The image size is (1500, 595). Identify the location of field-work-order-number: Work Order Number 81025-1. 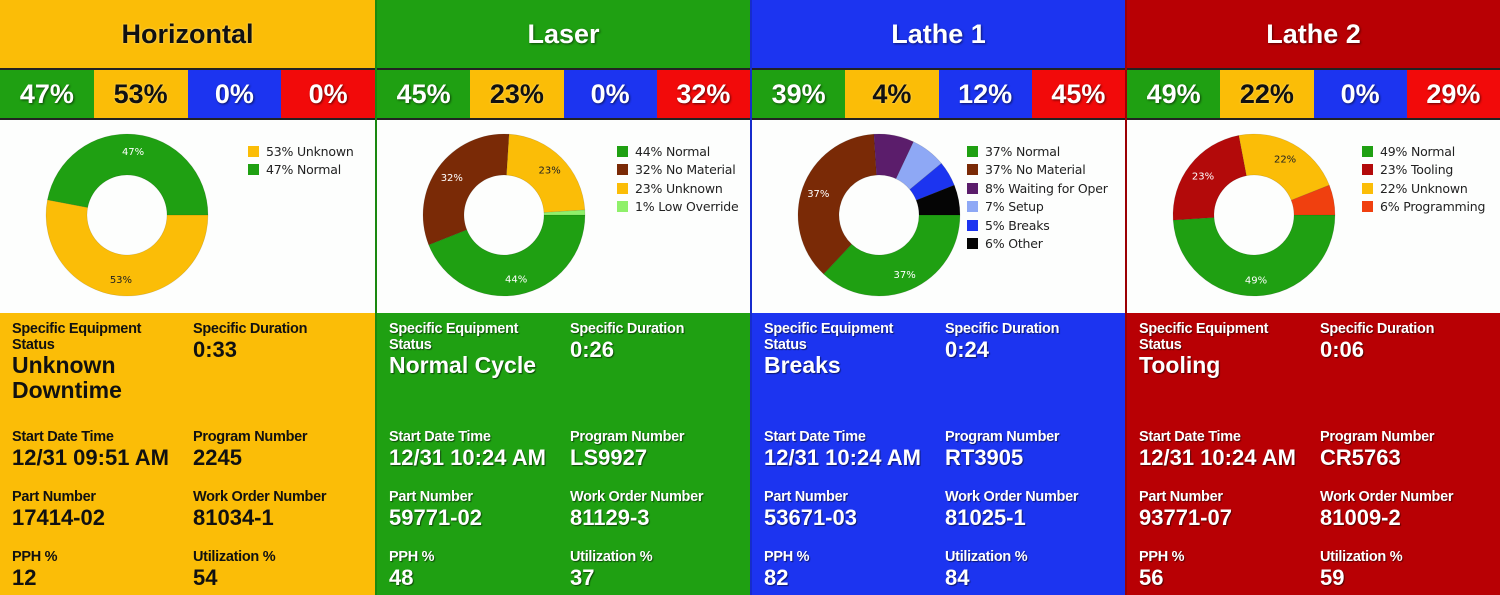
(1012, 509).